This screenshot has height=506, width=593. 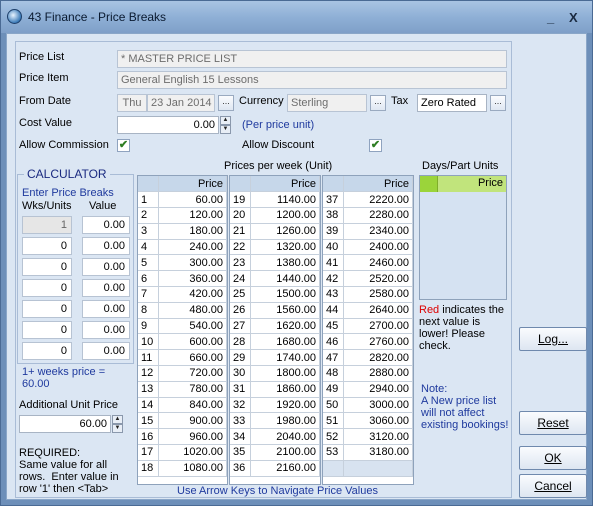 I want to click on price-cell: 1440.00, so click(x=285, y=279).